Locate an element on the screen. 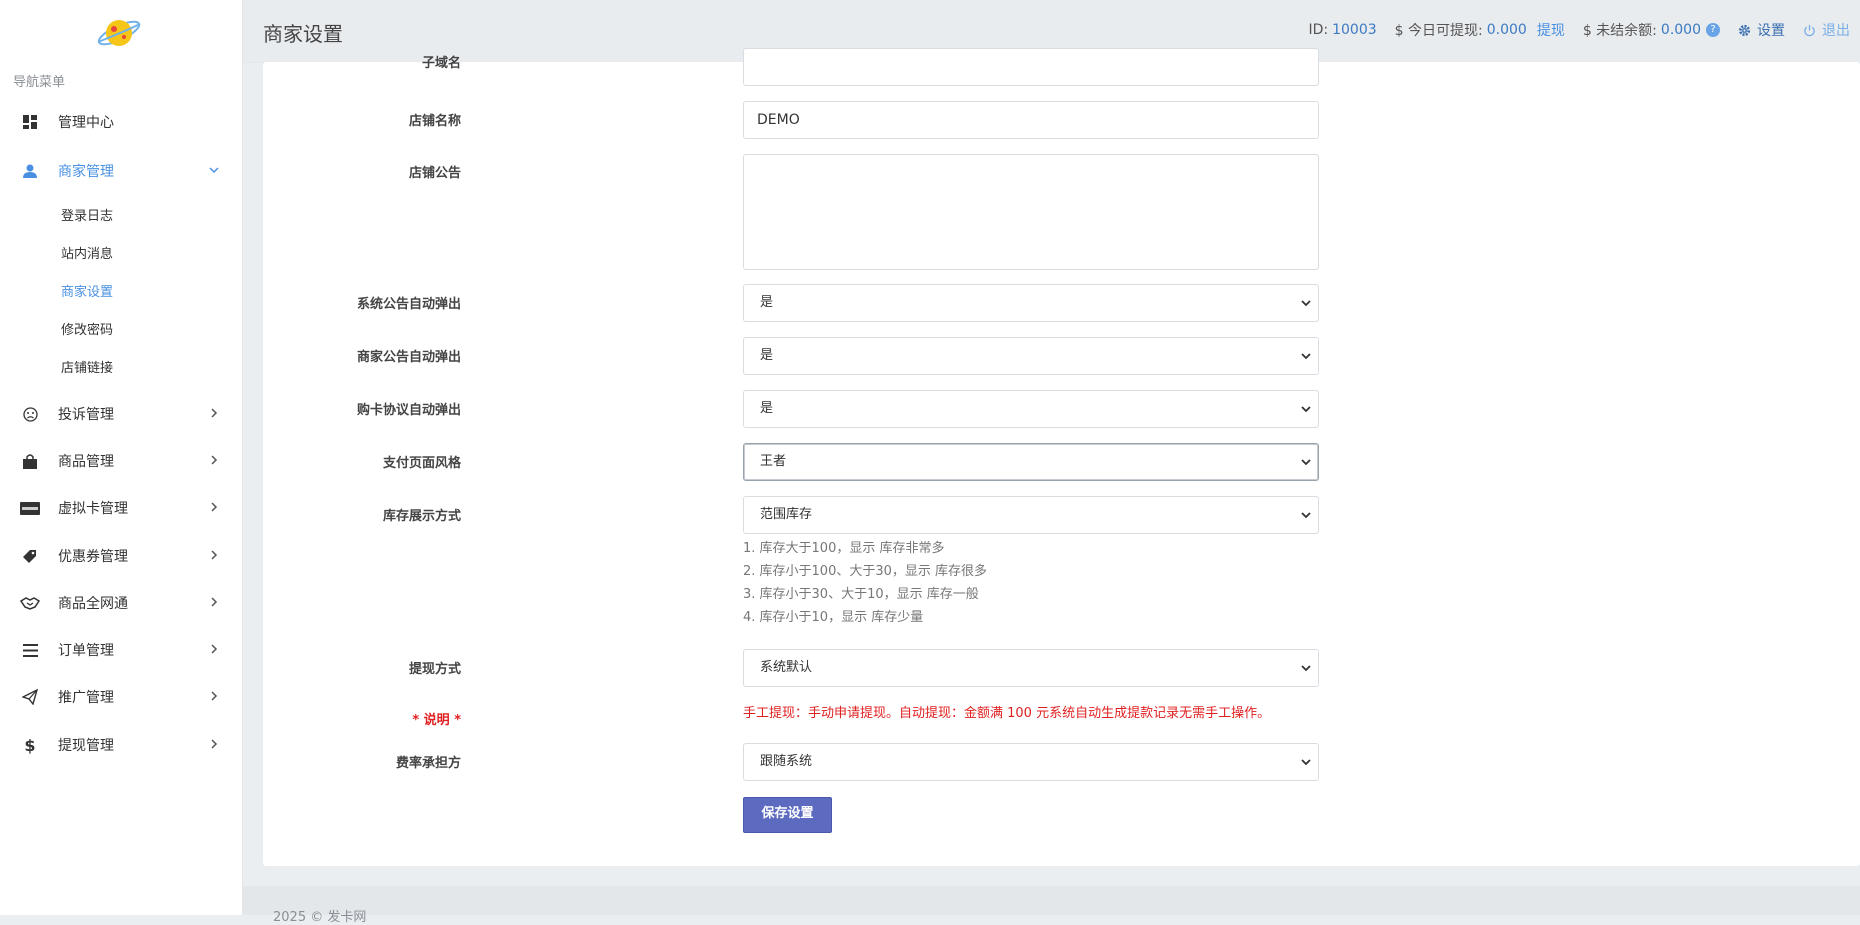 This screenshot has height=925, width=1860. sys-popup-label: 系统公告自动弹出 is located at coordinates (408, 304).